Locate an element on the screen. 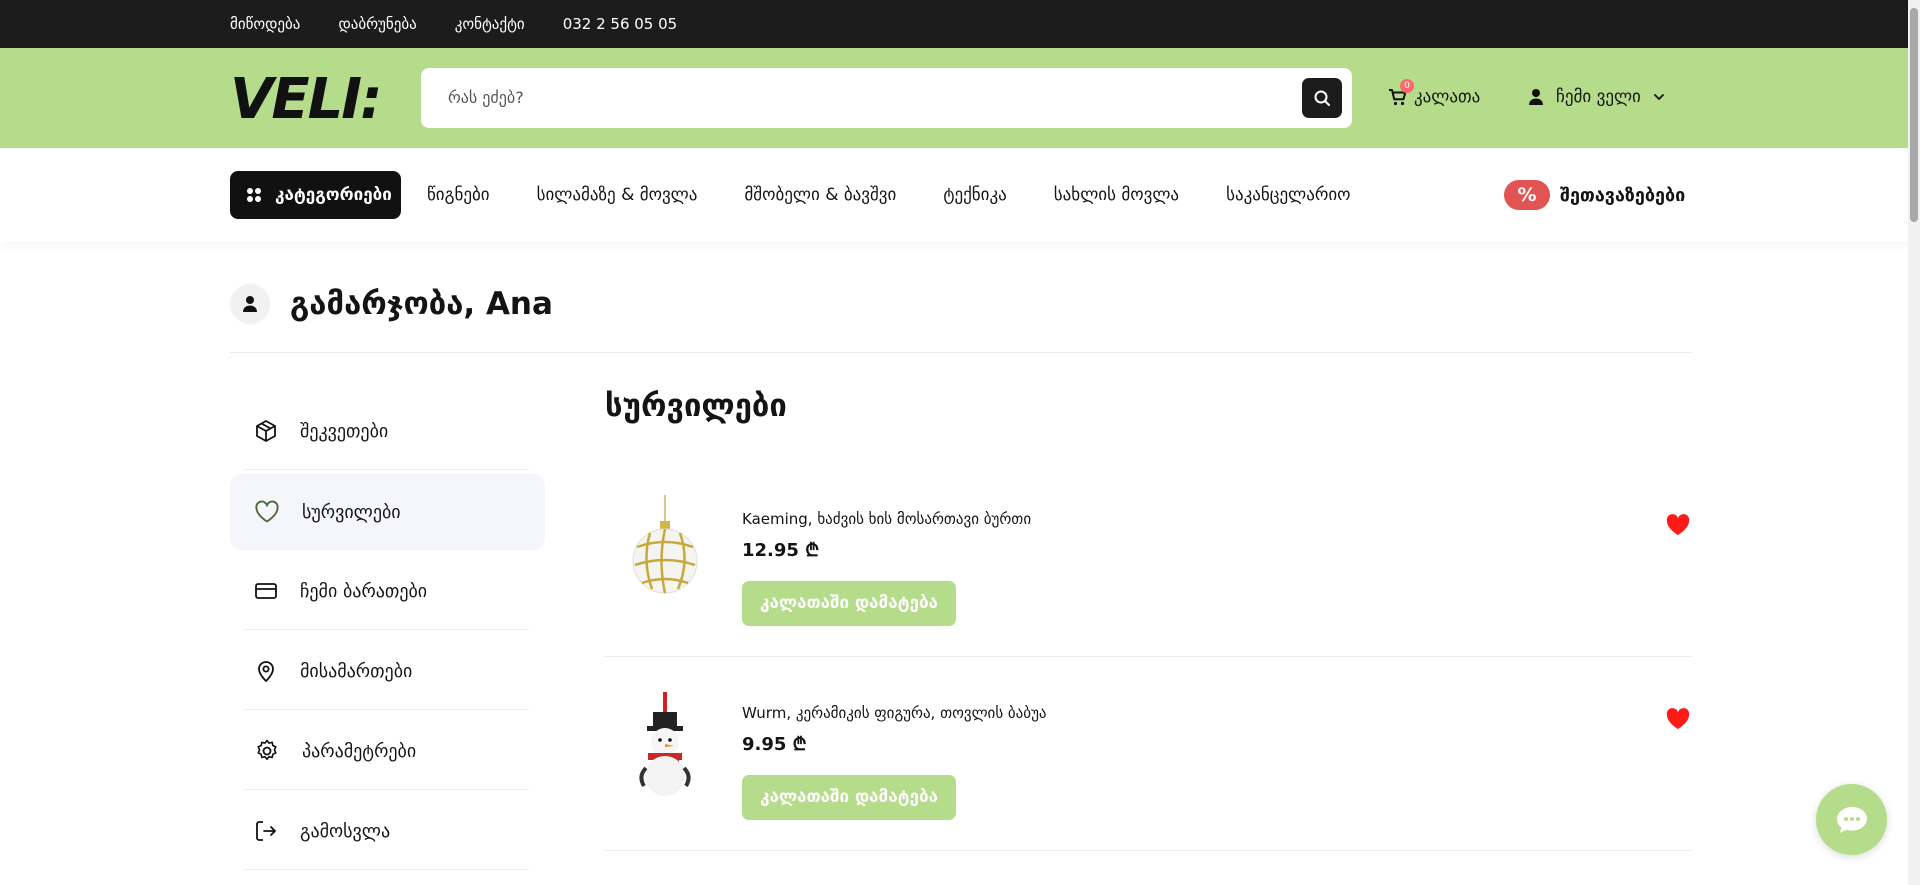 This screenshot has width=1920, height=885. contact-link: კონტაქტი is located at coordinates (490, 24).